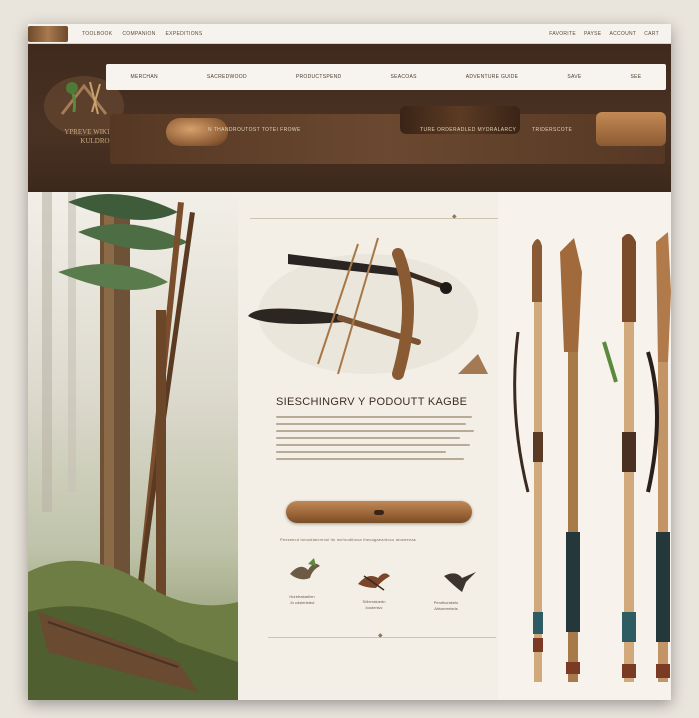 Image resolution: width=699 pixels, height=718 pixels. I want to click on top-link-account: ACCOUNT, so click(622, 34).